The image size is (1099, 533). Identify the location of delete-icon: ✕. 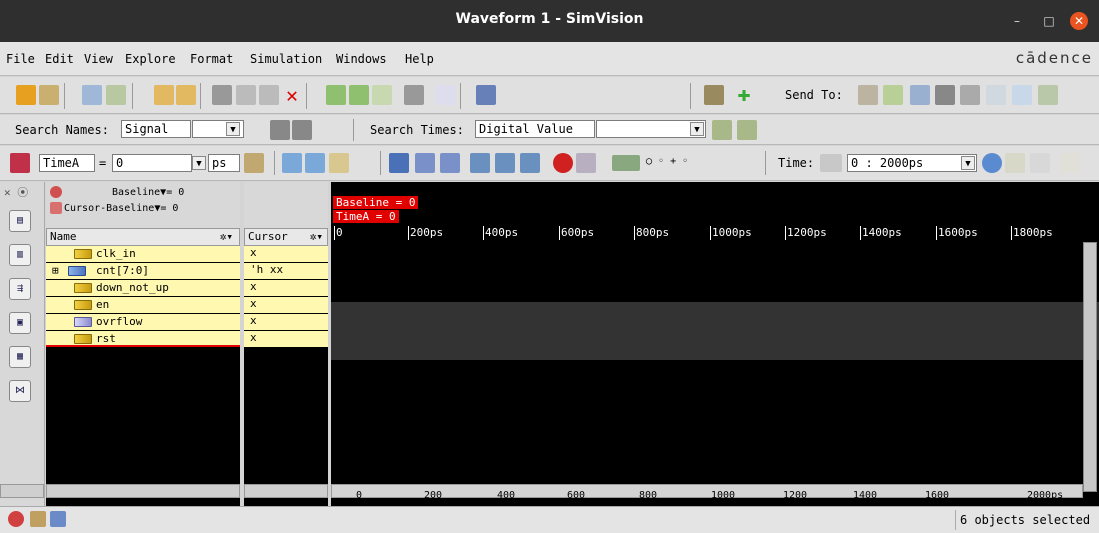
(292, 95).